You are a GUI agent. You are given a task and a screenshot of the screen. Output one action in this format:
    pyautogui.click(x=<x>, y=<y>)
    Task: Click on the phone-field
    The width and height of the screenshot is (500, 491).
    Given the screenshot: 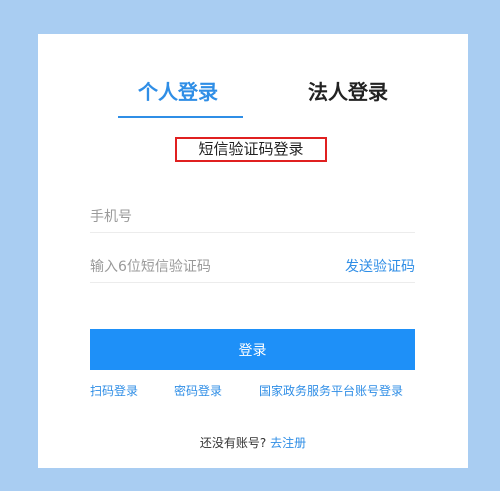 What is the action you would take?
    pyautogui.click(x=252, y=217)
    